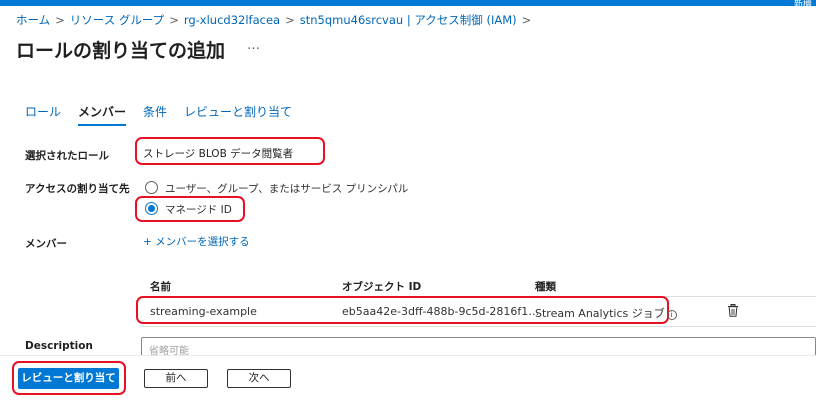 The width and height of the screenshot is (816, 407). Describe the element at coordinates (196, 241) in the screenshot. I see `select-members-link: + メンバーを選択する` at that location.